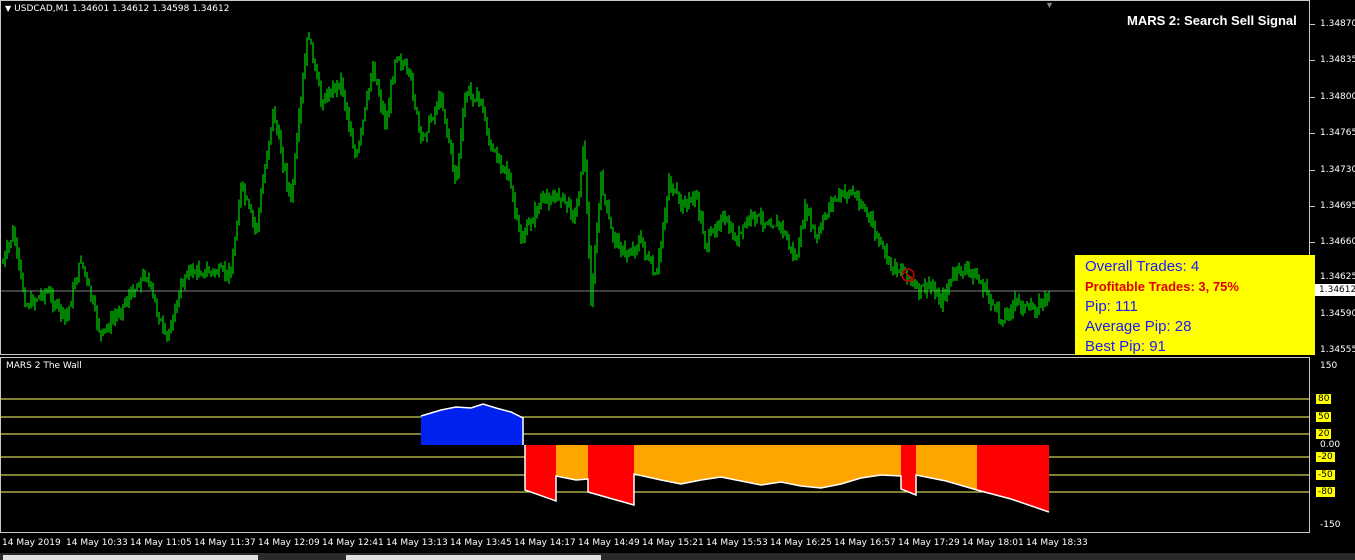 The height and width of the screenshot is (560, 1355). Describe the element at coordinates (1125, 346) in the screenshot. I see `best-pip: Best Pip: 91` at that location.